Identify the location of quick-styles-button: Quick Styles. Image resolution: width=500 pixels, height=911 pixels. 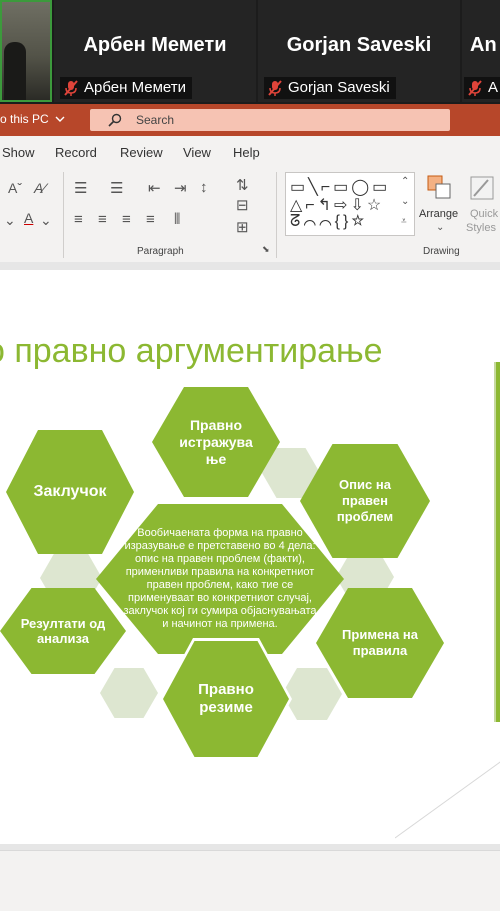
(482, 205).